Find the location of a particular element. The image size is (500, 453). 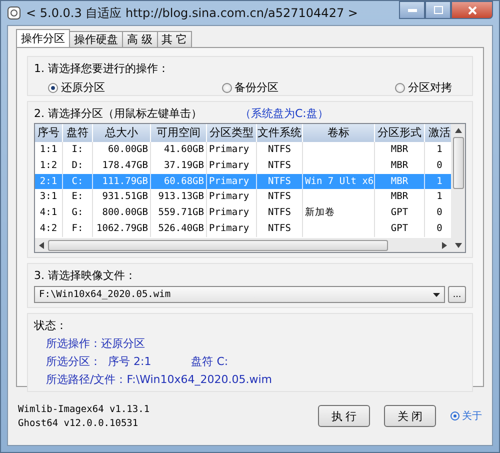

radio-option: 备份分区 is located at coordinates (250, 87).